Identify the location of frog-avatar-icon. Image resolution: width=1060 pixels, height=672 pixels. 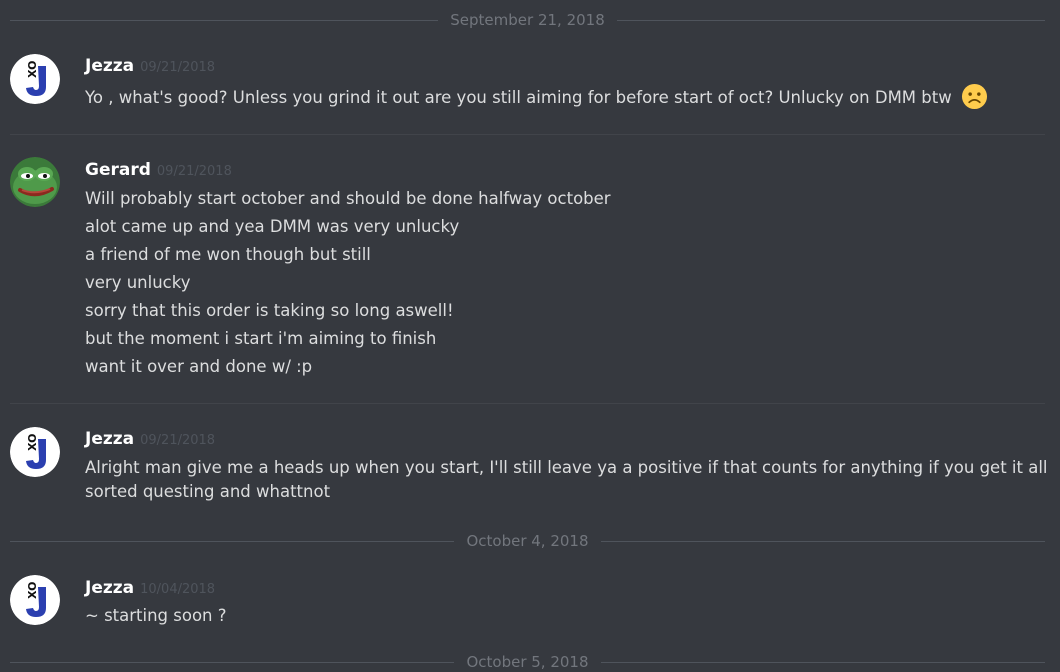
(35, 182).